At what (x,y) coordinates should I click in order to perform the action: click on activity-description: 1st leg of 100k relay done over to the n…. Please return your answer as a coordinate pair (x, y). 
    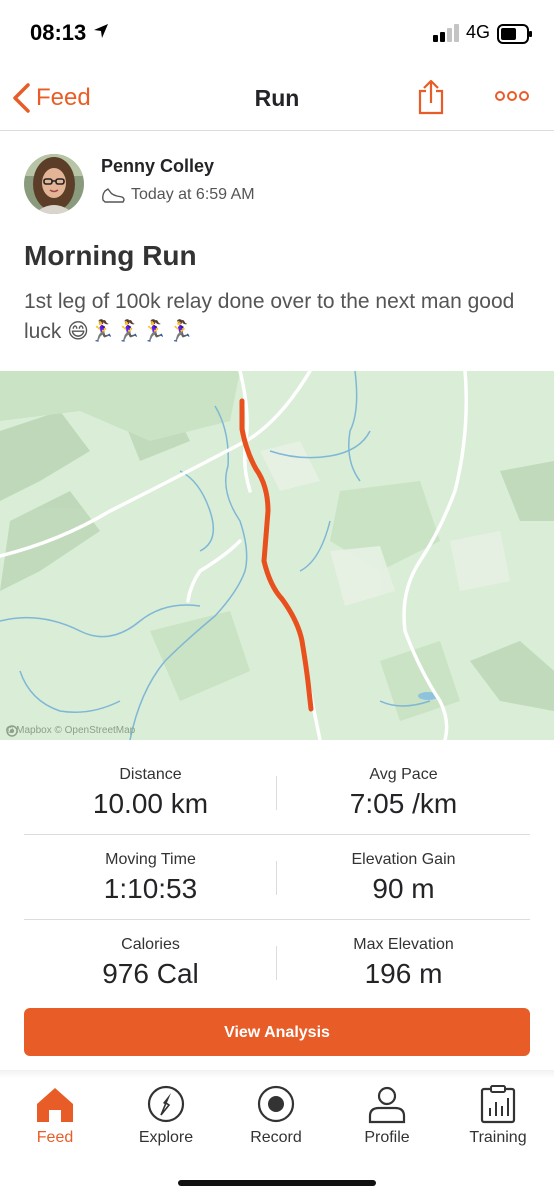
    Looking at the image, I should click on (269, 316).